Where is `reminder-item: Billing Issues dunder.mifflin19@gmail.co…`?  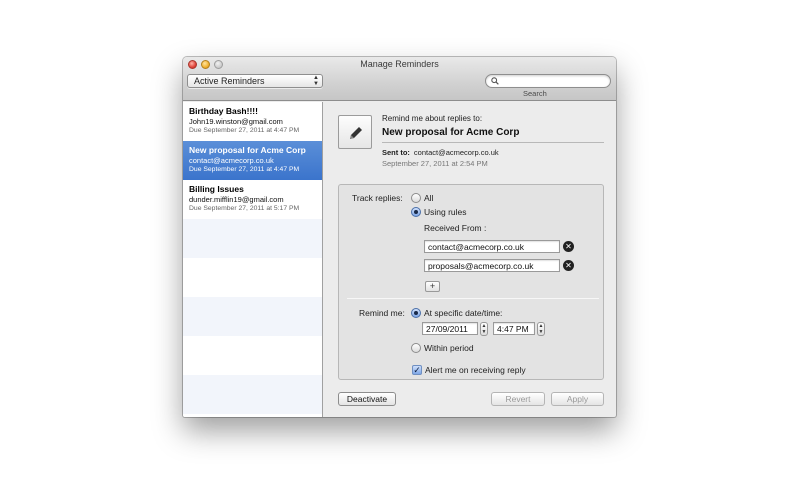
reminder-item: Billing Issues dunder.mifflin19@gmail.co… is located at coordinates (252, 199).